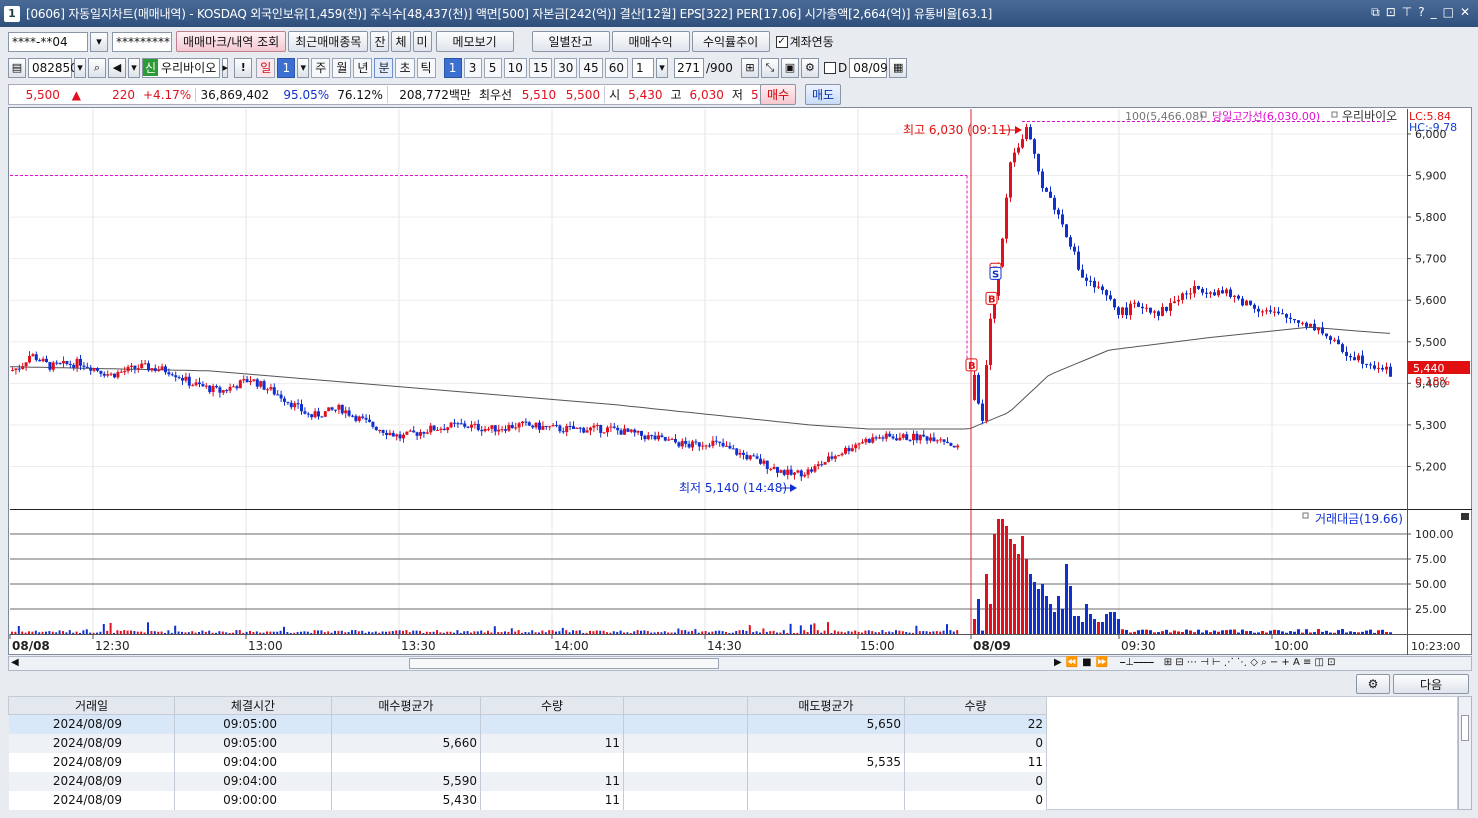 This screenshot has width=1478, height=818. What do you see at coordinates (789, 67) in the screenshot?
I see `save-icon: ▣` at bounding box center [789, 67].